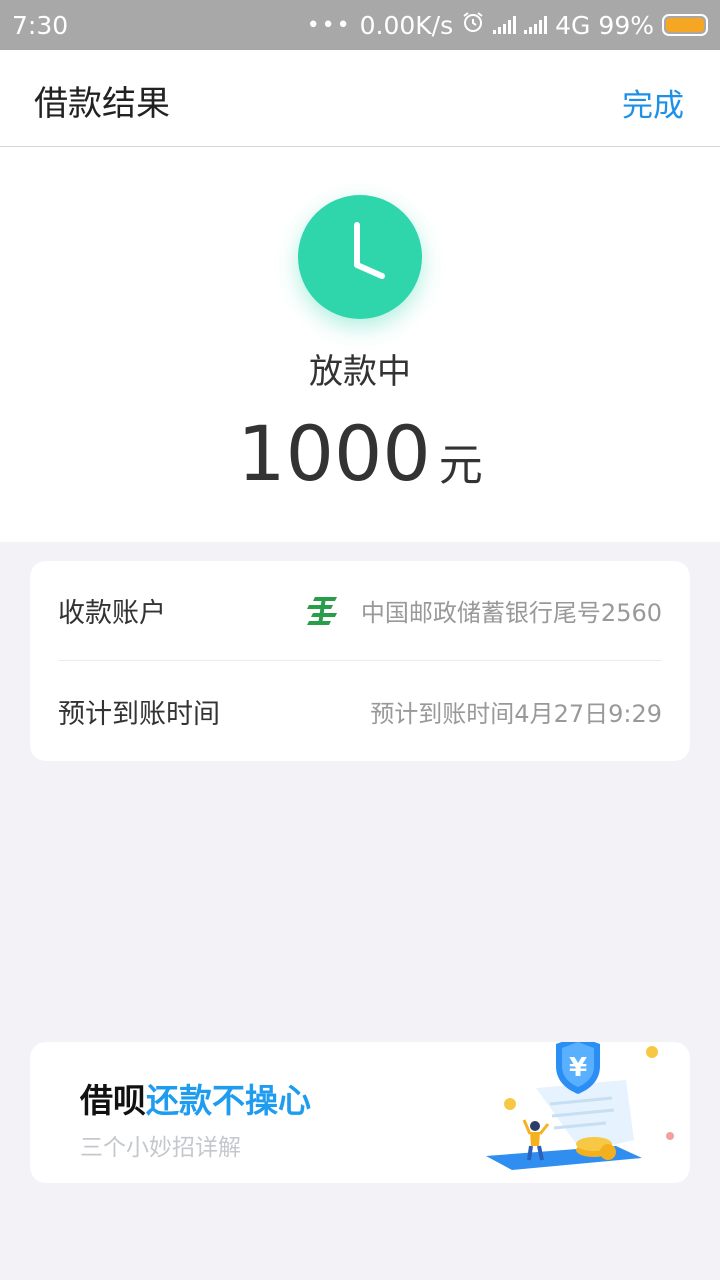  What do you see at coordinates (323, 611) in the screenshot?
I see `postal-bank-logo` at bounding box center [323, 611].